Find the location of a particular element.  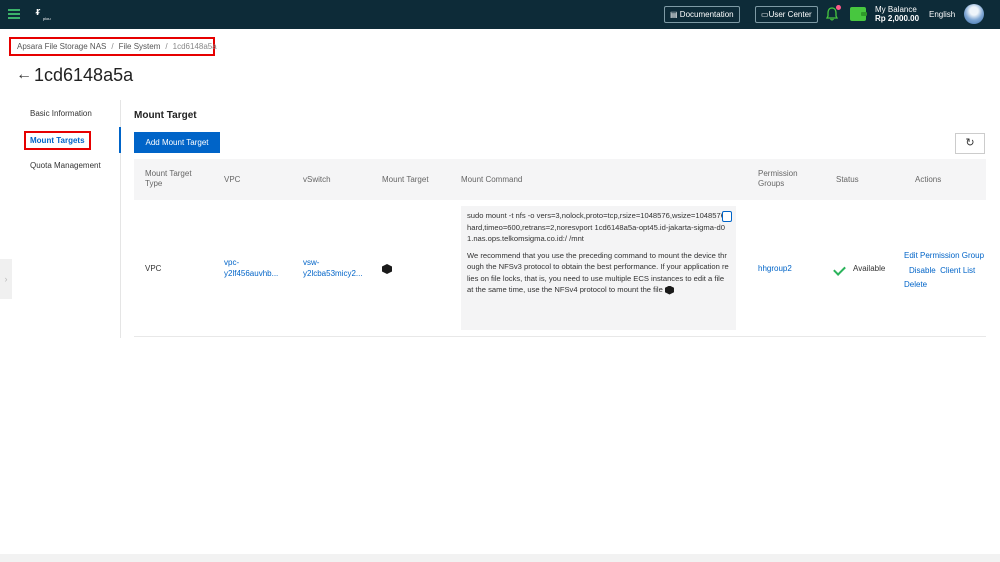

section-title: Mount Target is located at coordinates (165, 115).